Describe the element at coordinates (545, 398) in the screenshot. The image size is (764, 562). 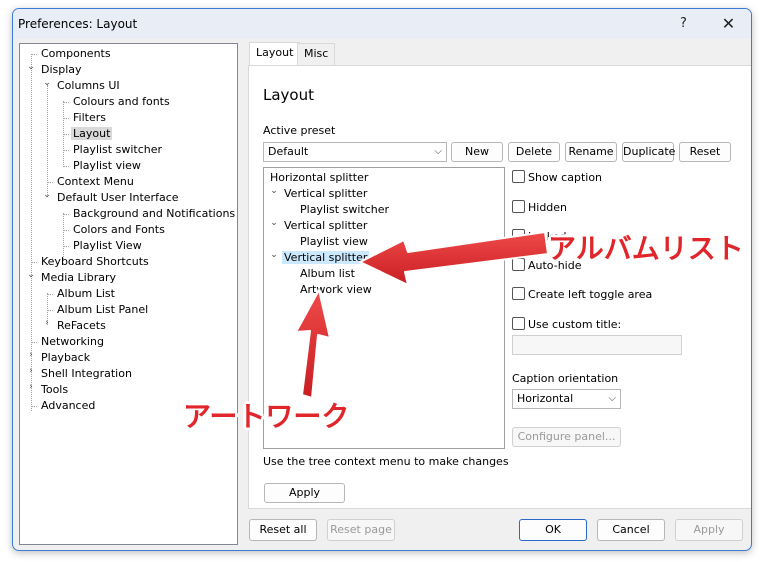
I see `caption-orientation-value: Horizontal` at that location.